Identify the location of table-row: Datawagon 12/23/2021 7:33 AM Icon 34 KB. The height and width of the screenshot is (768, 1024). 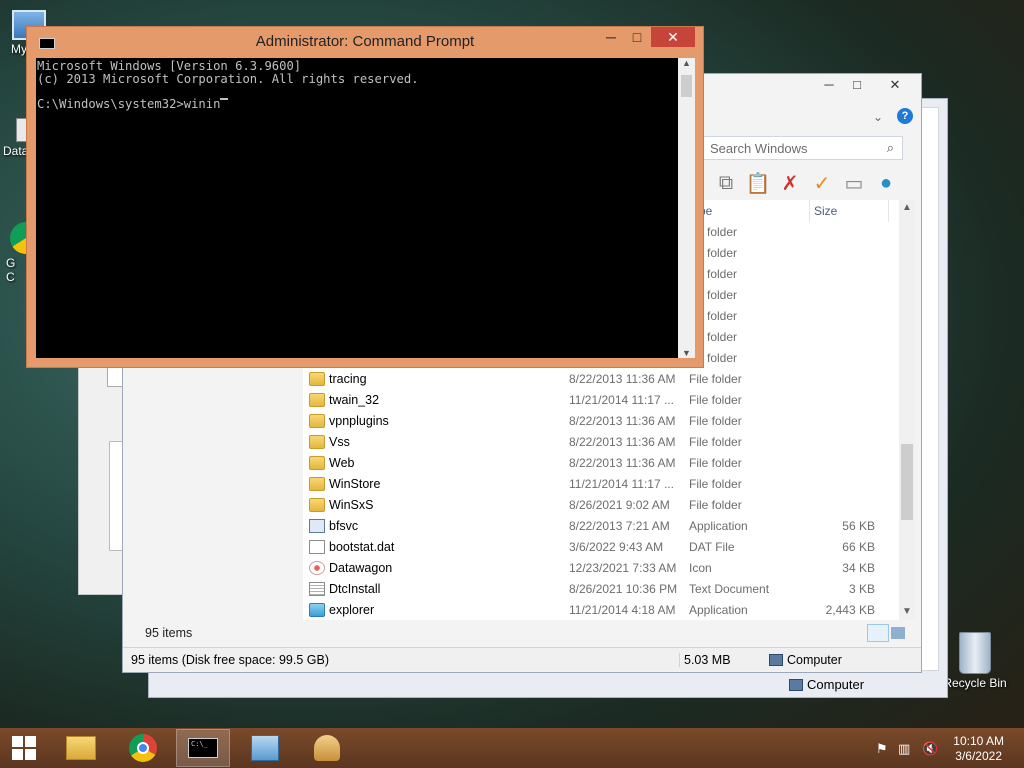
(601, 568).